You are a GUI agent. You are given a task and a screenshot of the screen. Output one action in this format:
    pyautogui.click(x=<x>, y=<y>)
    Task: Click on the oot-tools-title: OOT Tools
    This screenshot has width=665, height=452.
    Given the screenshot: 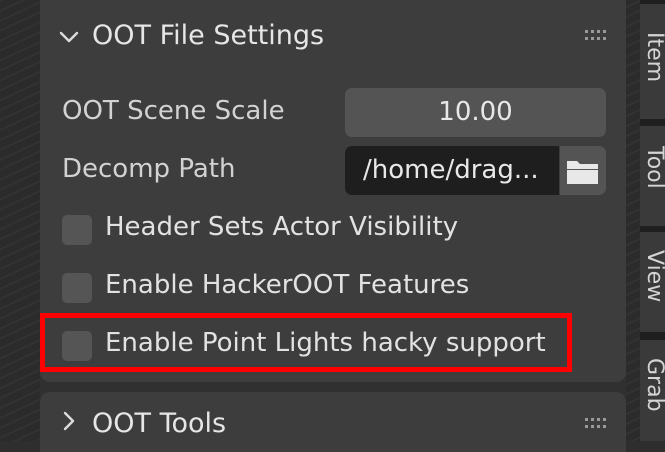 What is the action you would take?
    pyautogui.click(x=159, y=423)
    